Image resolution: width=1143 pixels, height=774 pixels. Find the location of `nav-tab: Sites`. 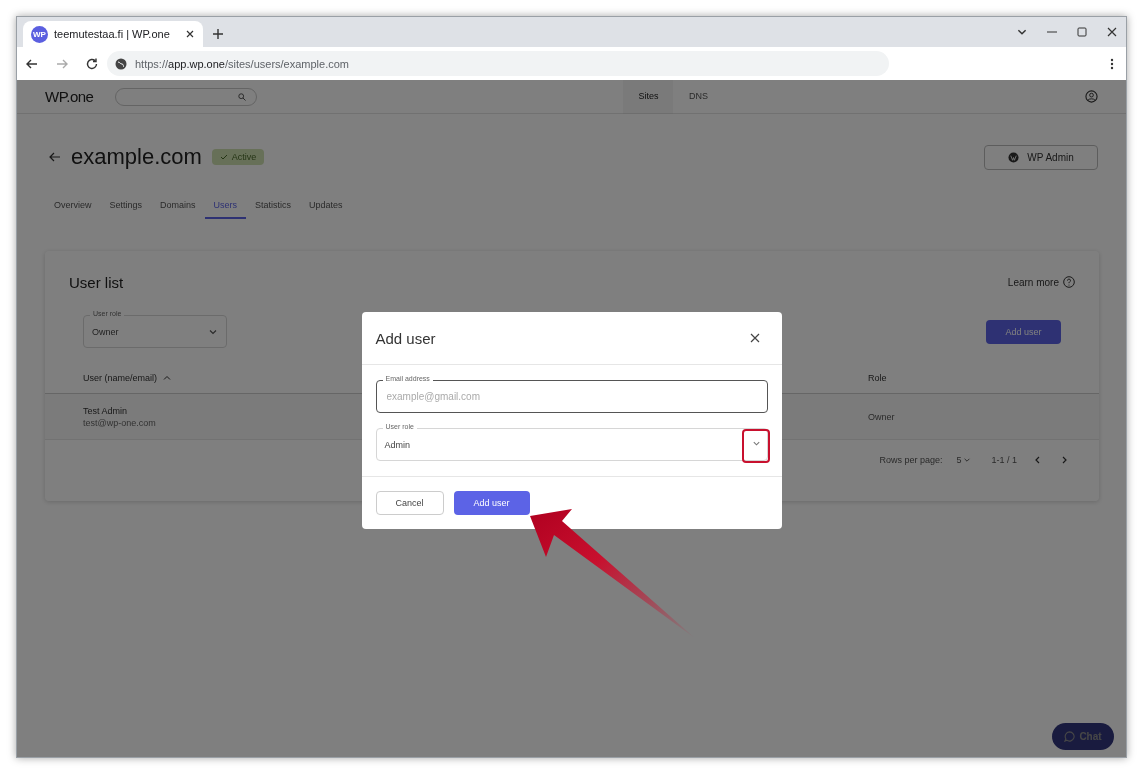

nav-tab: Sites is located at coordinates (648, 96).